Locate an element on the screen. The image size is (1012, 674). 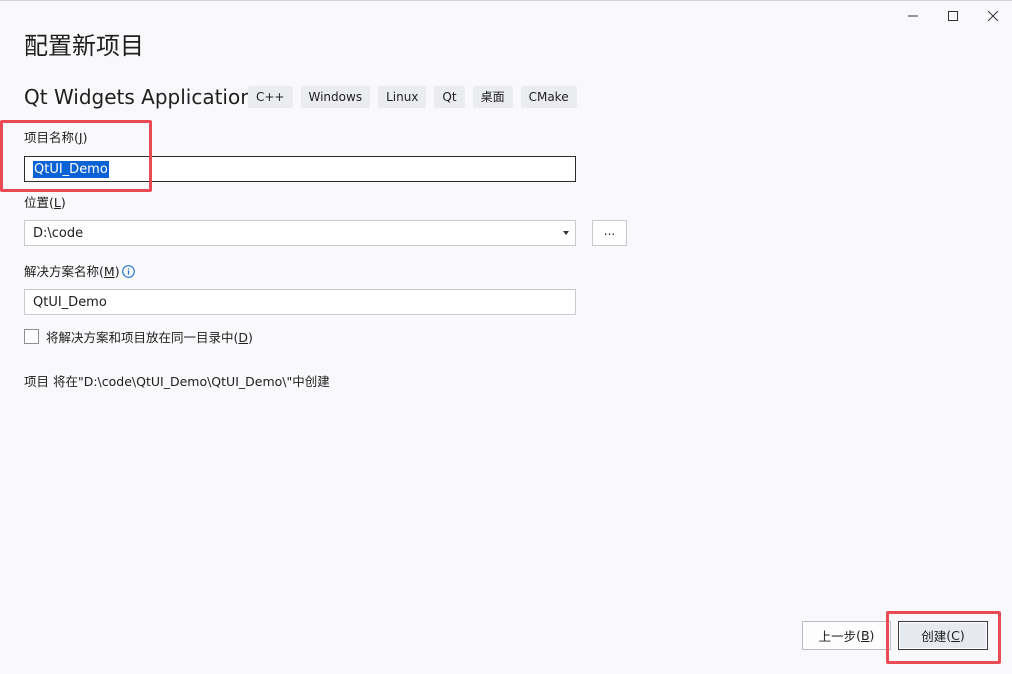
template-tags: C++ Windows Linux Qt 桌面 CMake is located at coordinates (412, 97).